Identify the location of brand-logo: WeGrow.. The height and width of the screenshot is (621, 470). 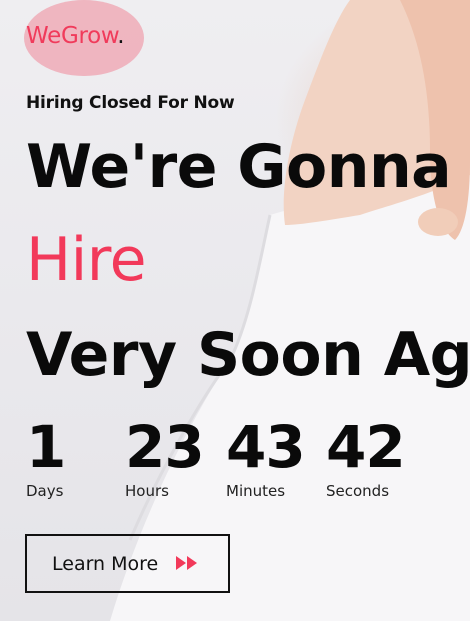
(75, 36).